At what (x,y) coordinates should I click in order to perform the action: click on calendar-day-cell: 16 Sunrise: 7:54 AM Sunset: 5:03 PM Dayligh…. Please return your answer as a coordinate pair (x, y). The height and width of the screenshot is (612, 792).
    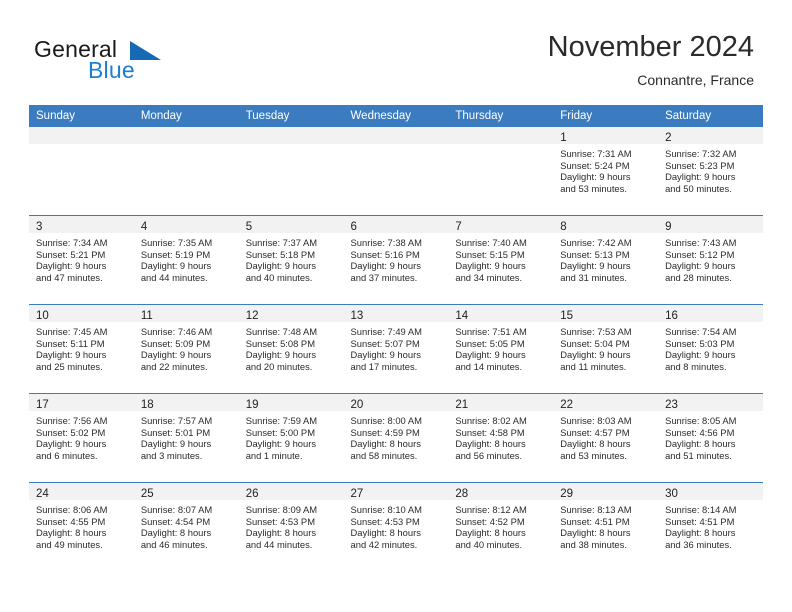
    Looking at the image, I should click on (710, 349).